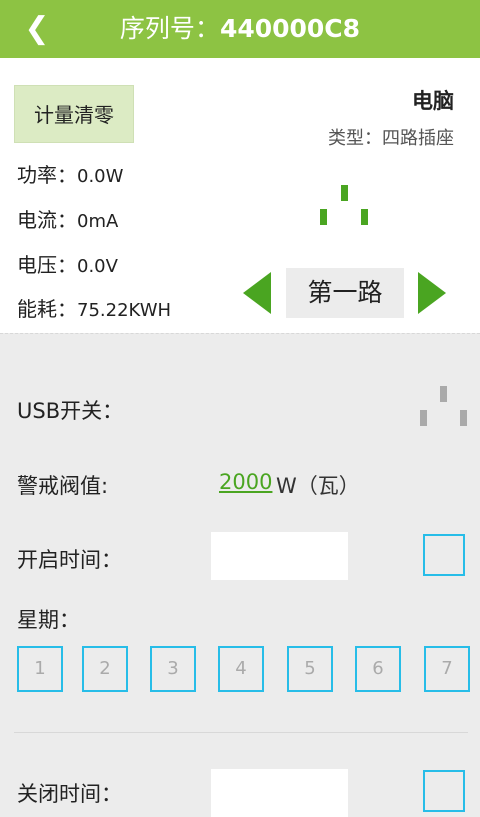 This screenshot has width=480, height=817. I want to click on weekday-7-button: 7, so click(447, 669).